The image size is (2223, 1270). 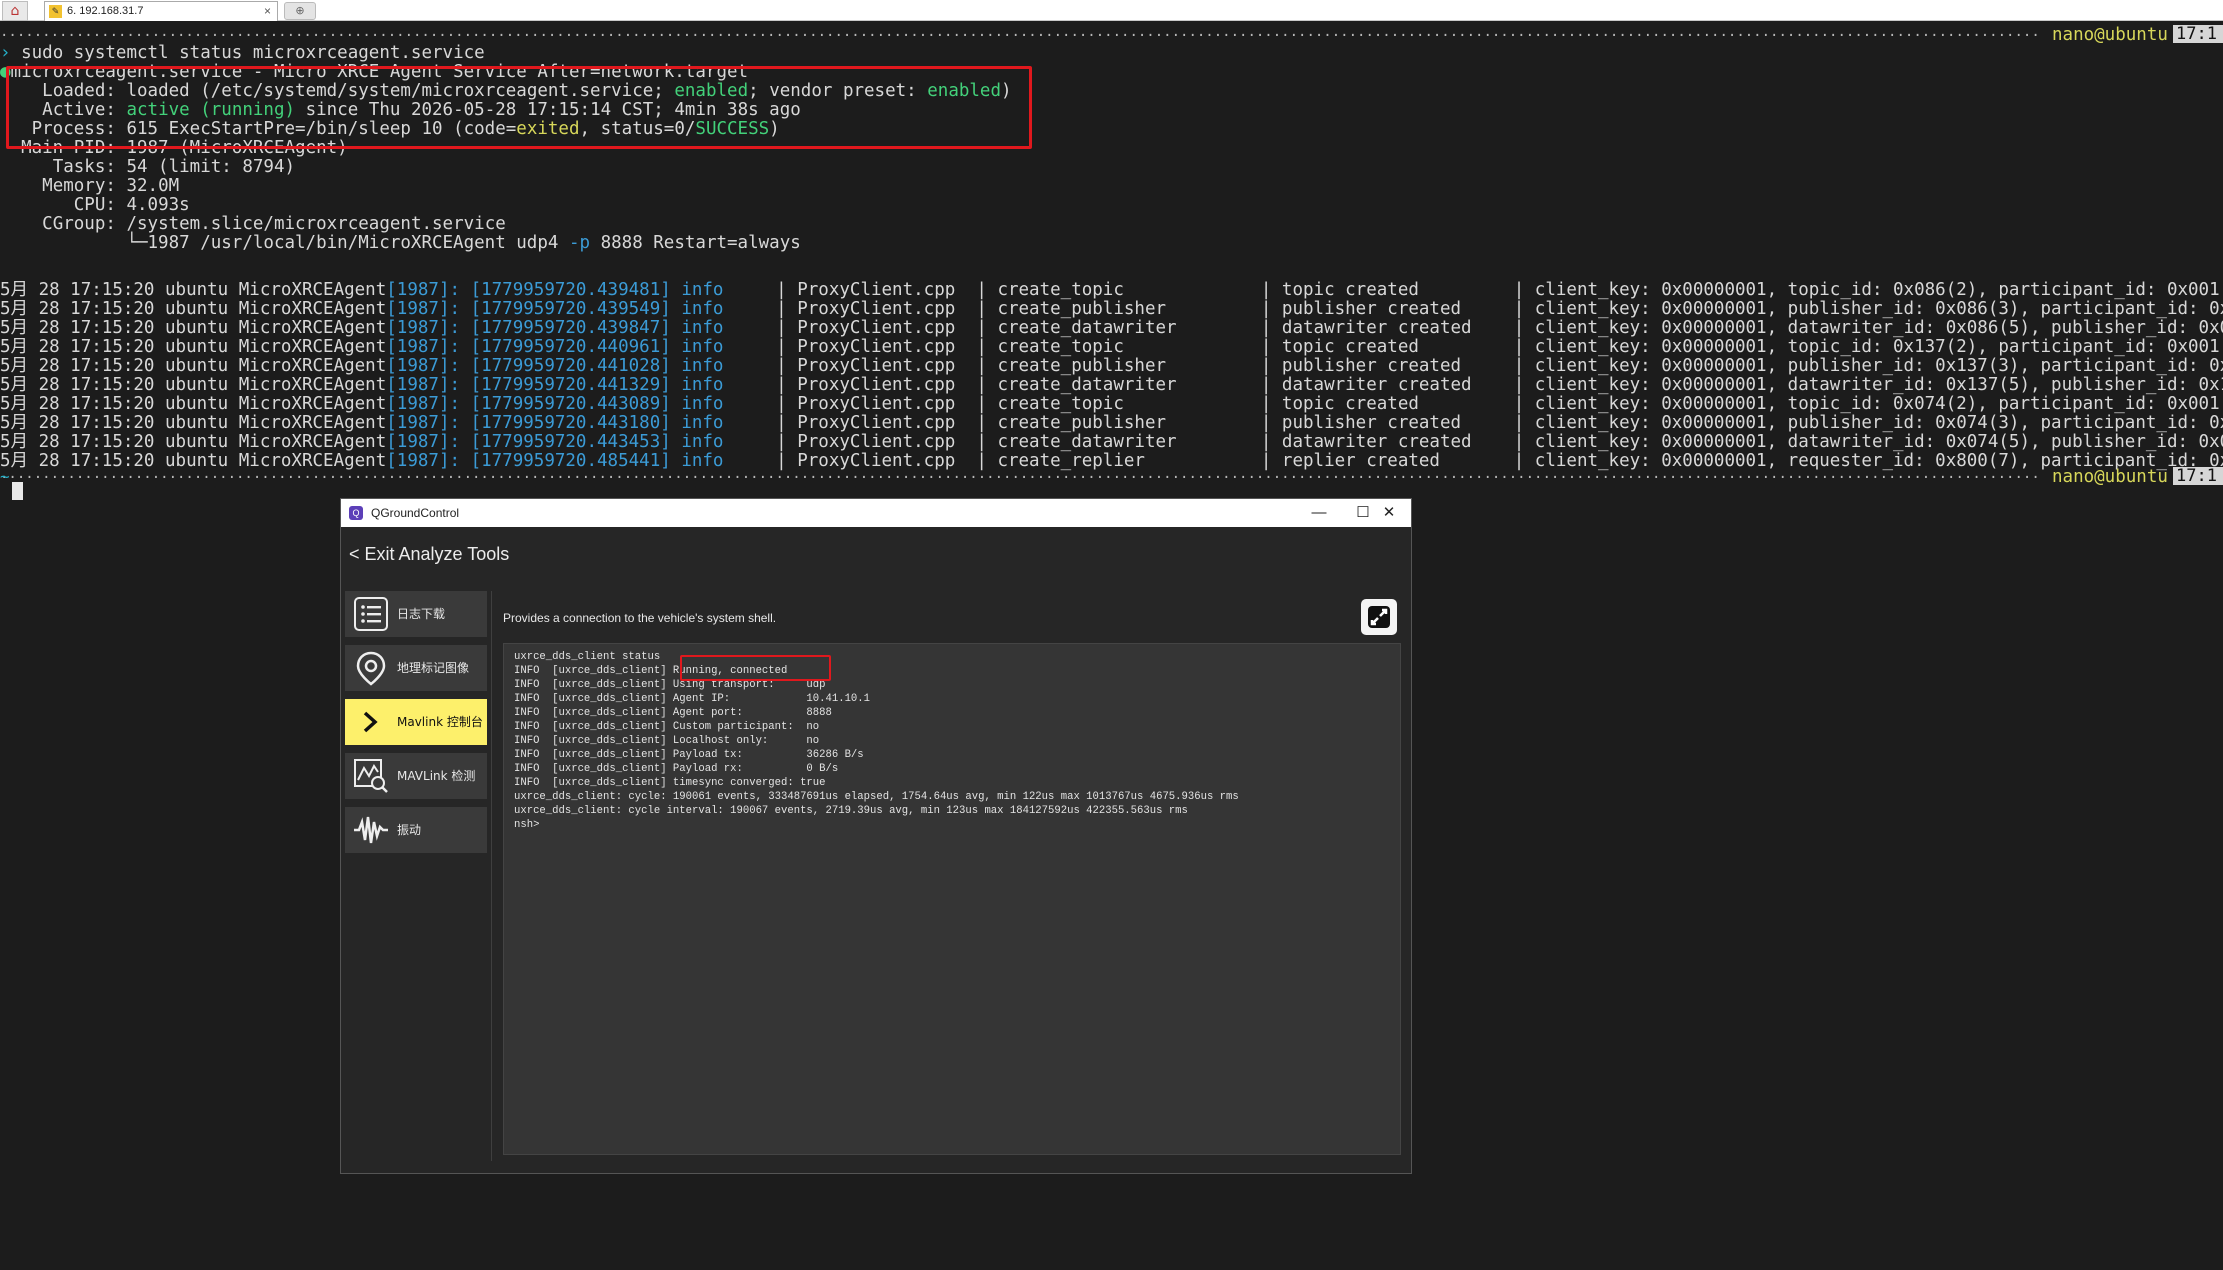 What do you see at coordinates (2198, 34) in the screenshot?
I see `prompt-time: 17:1` at bounding box center [2198, 34].